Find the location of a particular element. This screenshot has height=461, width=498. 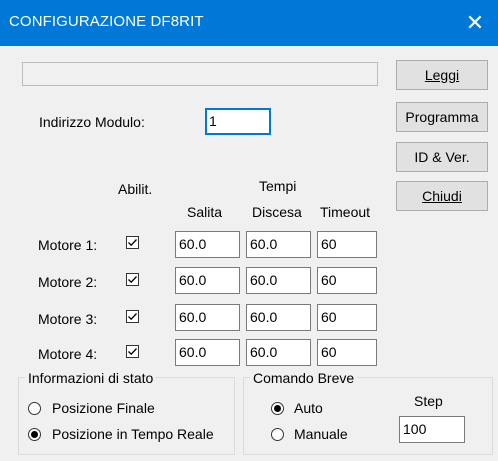

timeout-column-header: Timeout is located at coordinates (345, 212).